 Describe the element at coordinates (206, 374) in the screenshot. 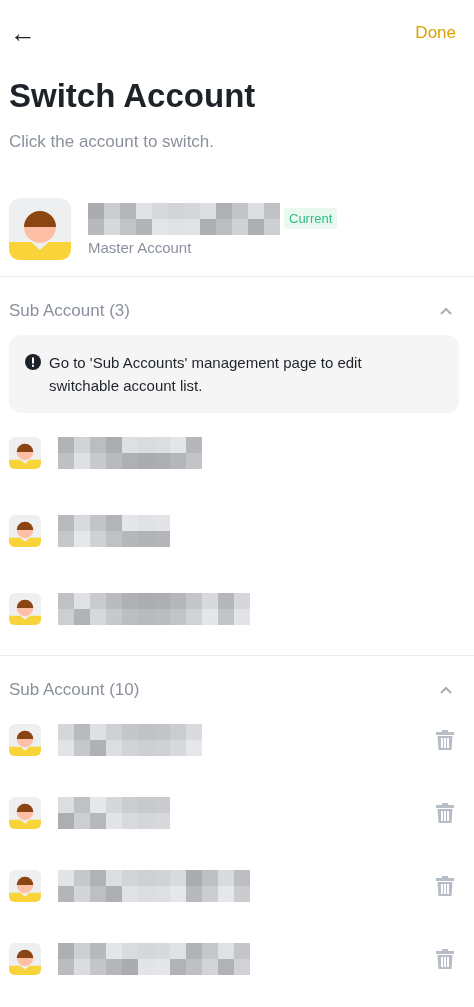

I see `notice-text: Go to 'Sub Accounts' management page to edit switchable account list.` at that location.